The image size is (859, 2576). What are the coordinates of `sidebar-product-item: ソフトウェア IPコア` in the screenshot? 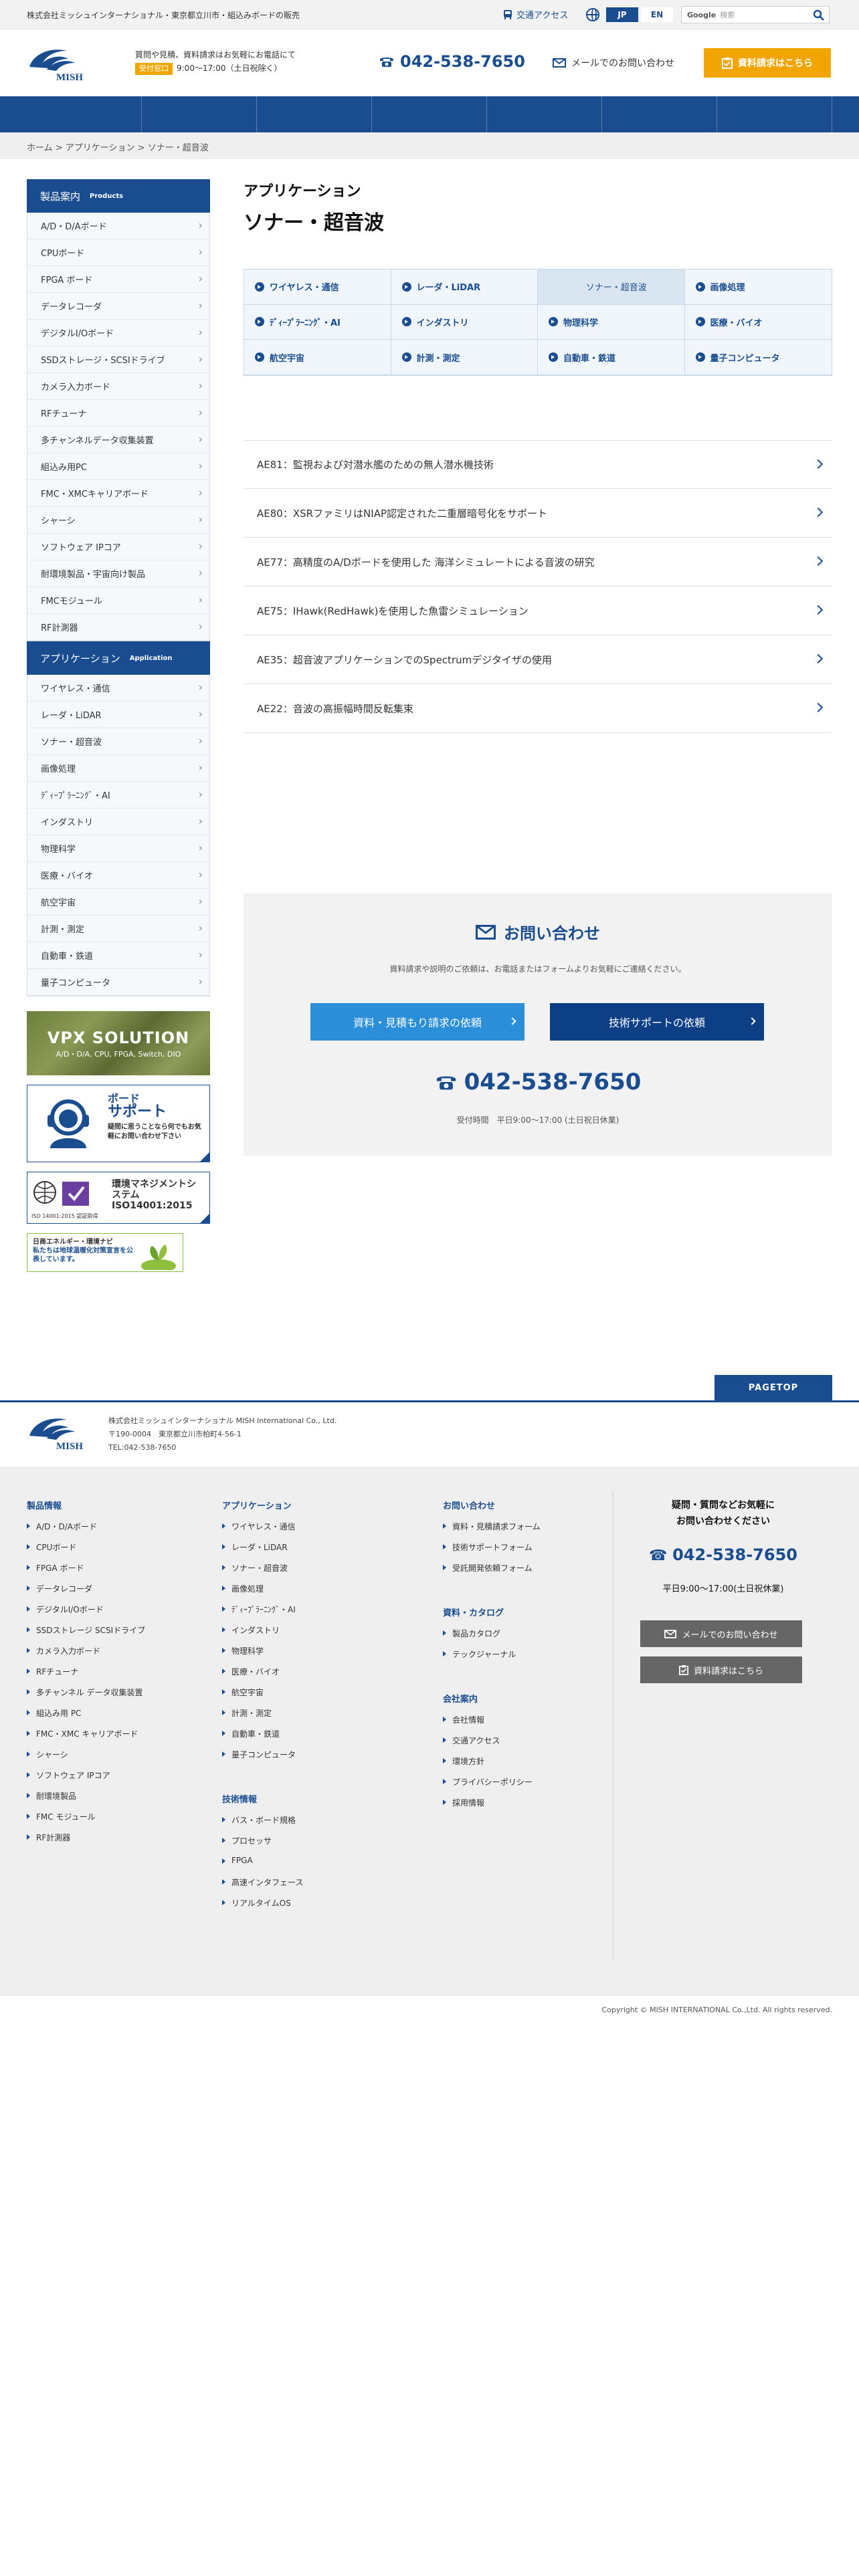 It's located at (118, 547).